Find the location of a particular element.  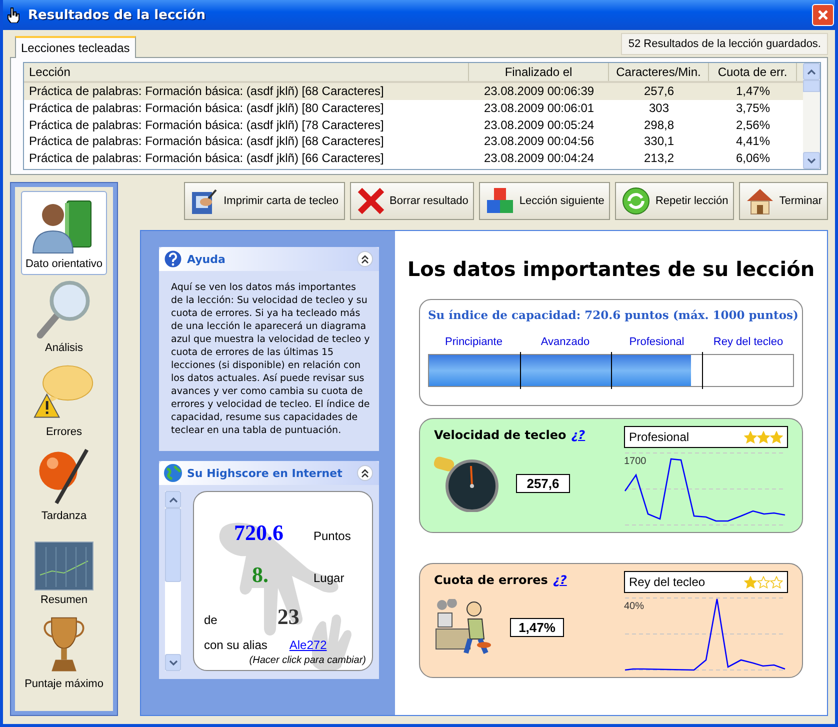

table-cell-text: 257,6 is located at coordinates (659, 91).